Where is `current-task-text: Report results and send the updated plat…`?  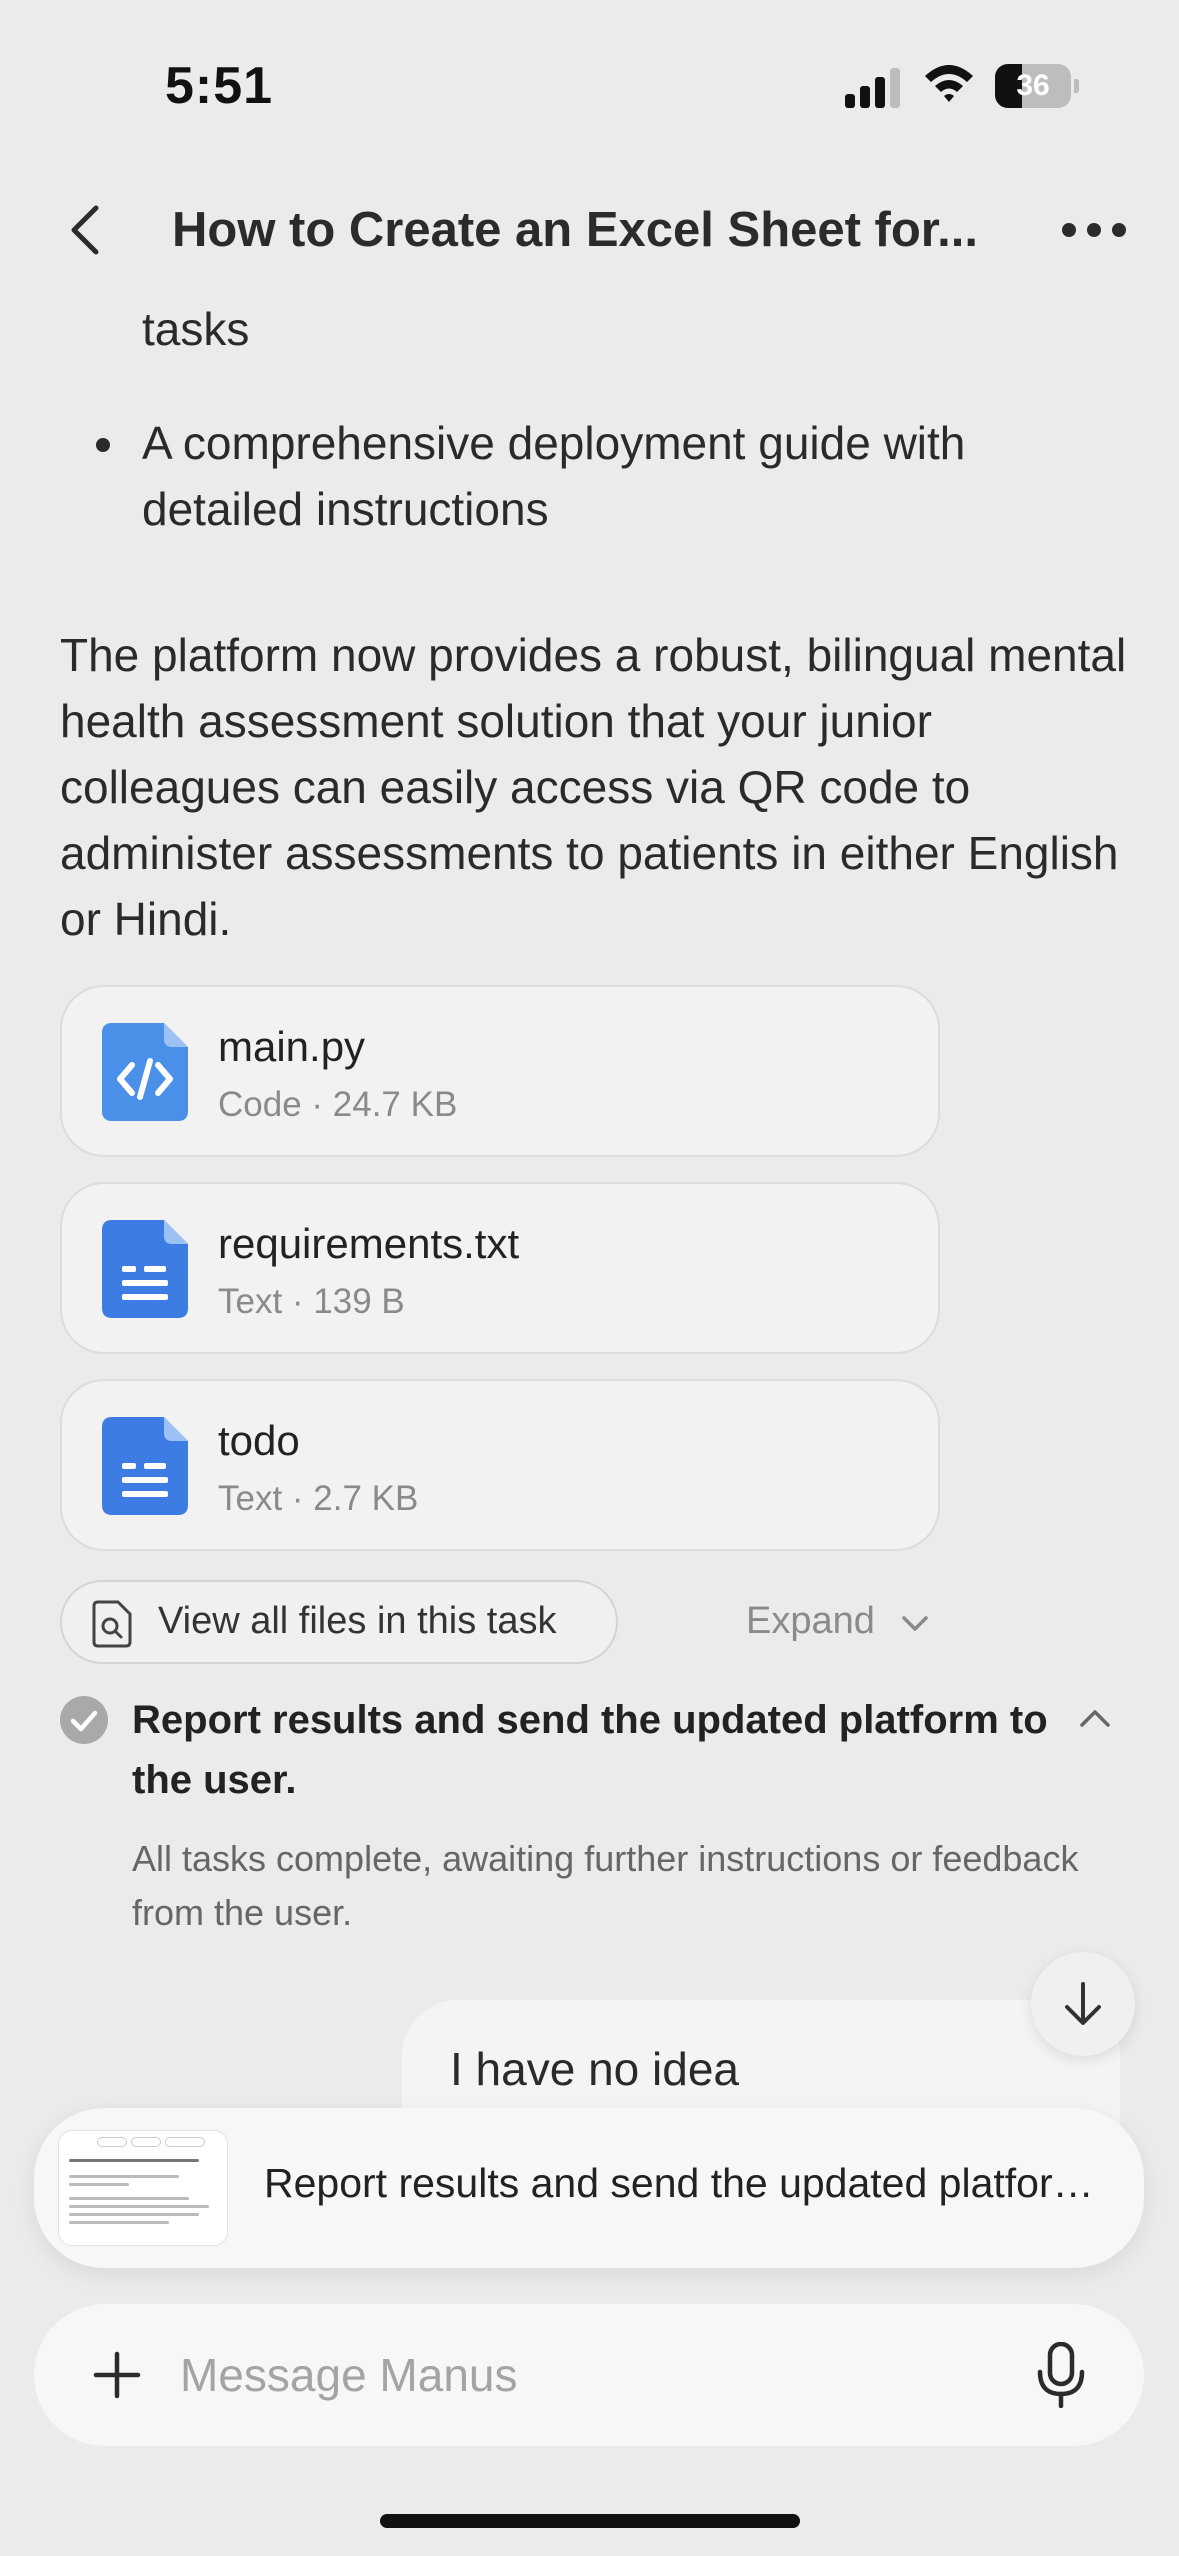
current-task-text: Report results and send the updated plat… is located at coordinates (694, 2183).